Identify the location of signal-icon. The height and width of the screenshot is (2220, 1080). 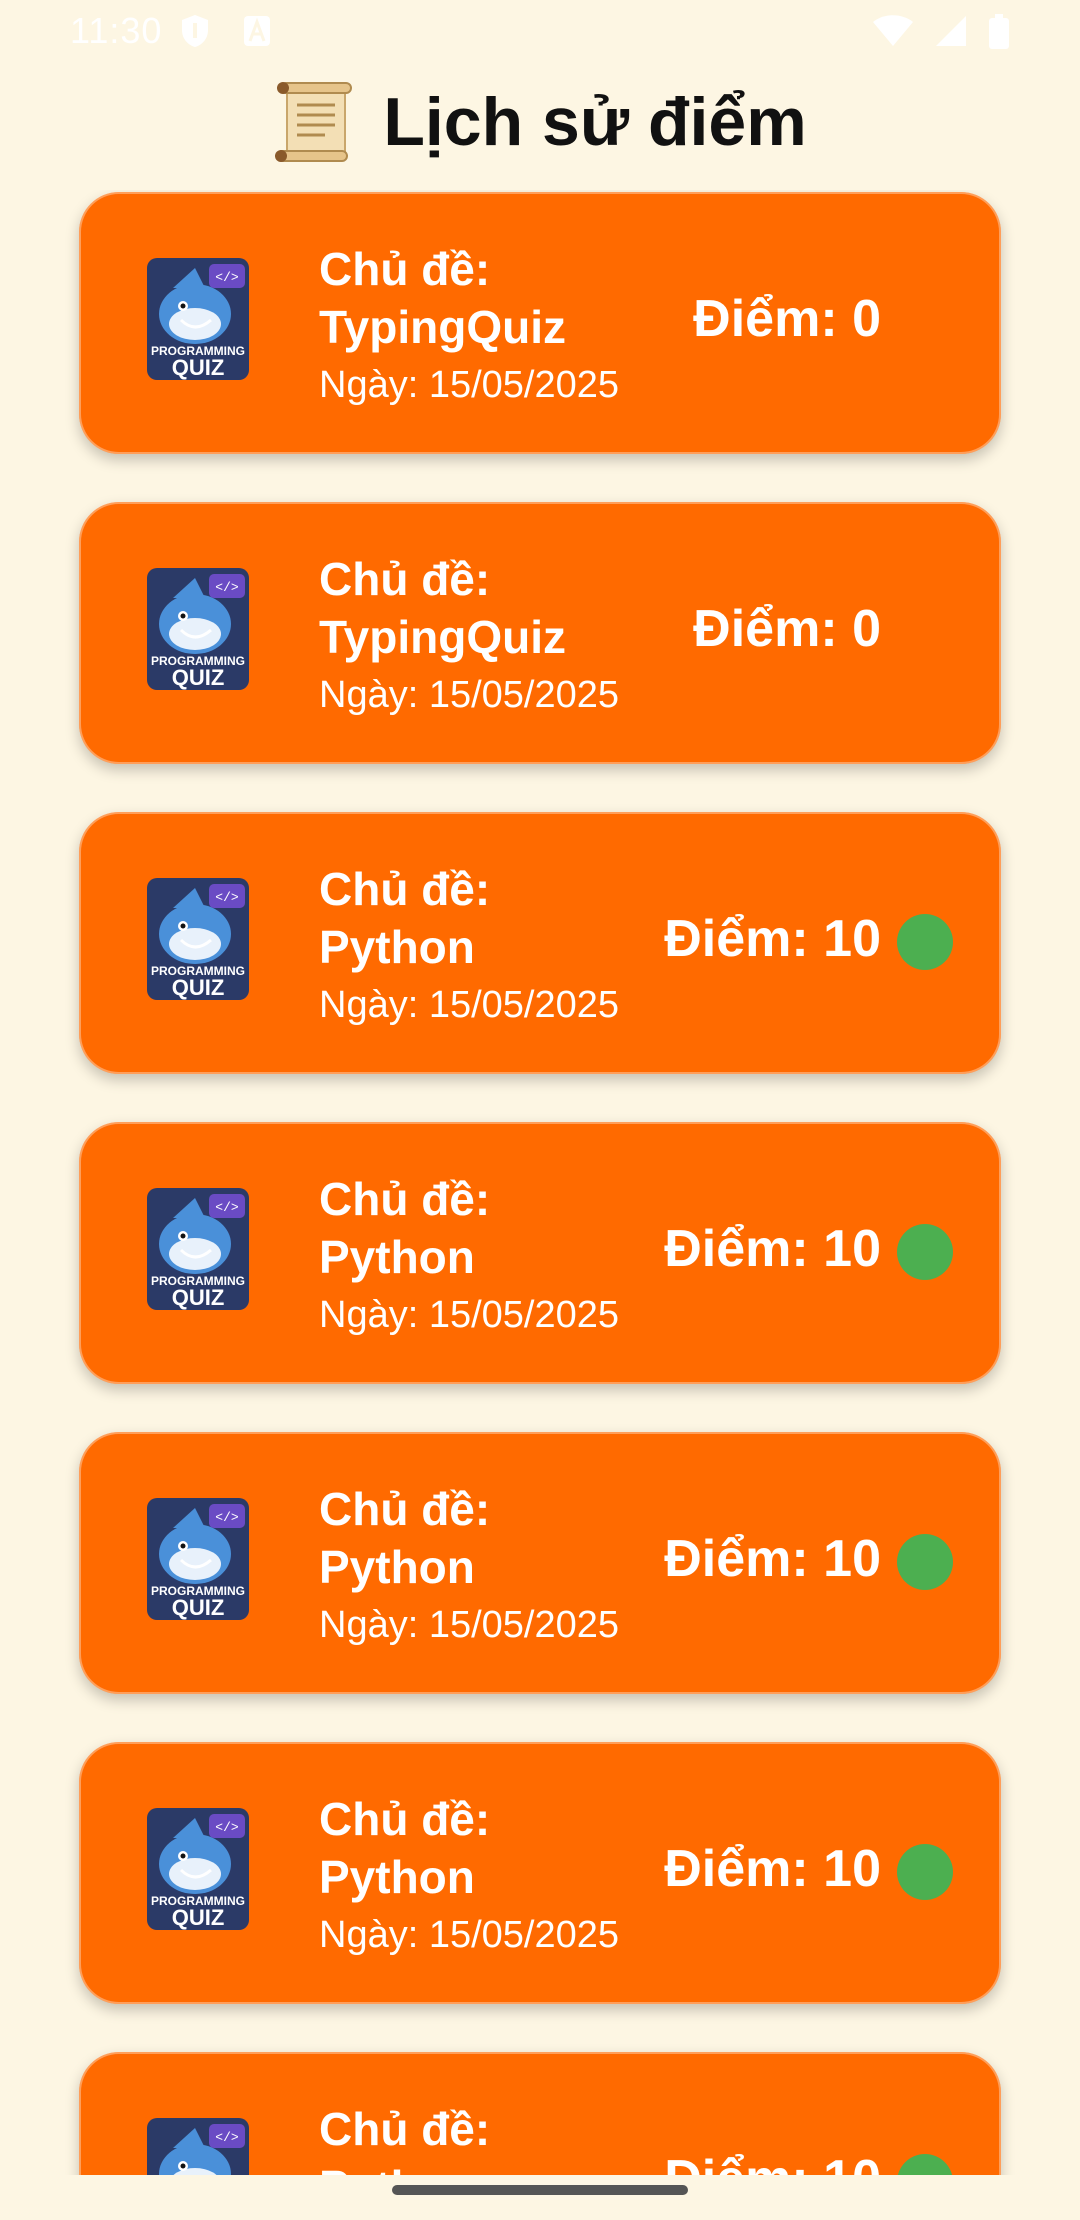
(950, 31).